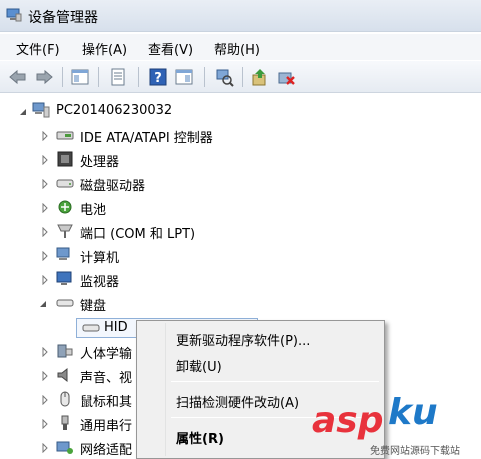 The height and width of the screenshot is (459, 481). I want to click on tree-item-network: 网络适配, so click(106, 448).